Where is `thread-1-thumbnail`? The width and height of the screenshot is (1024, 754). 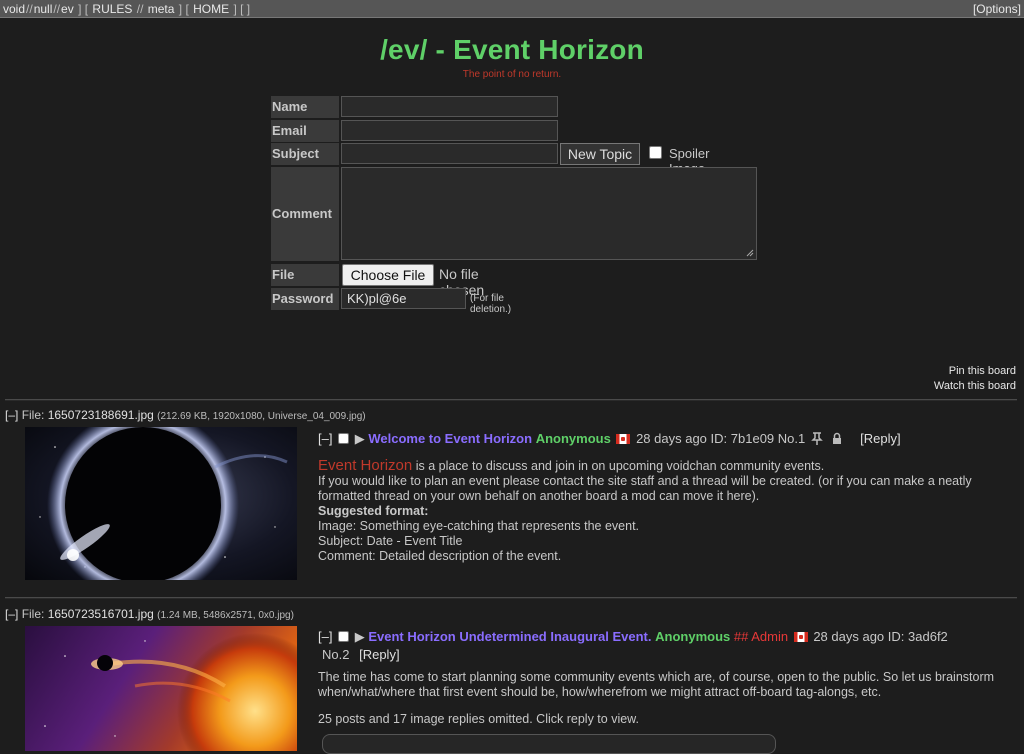 thread-1-thumbnail is located at coordinates (161, 503).